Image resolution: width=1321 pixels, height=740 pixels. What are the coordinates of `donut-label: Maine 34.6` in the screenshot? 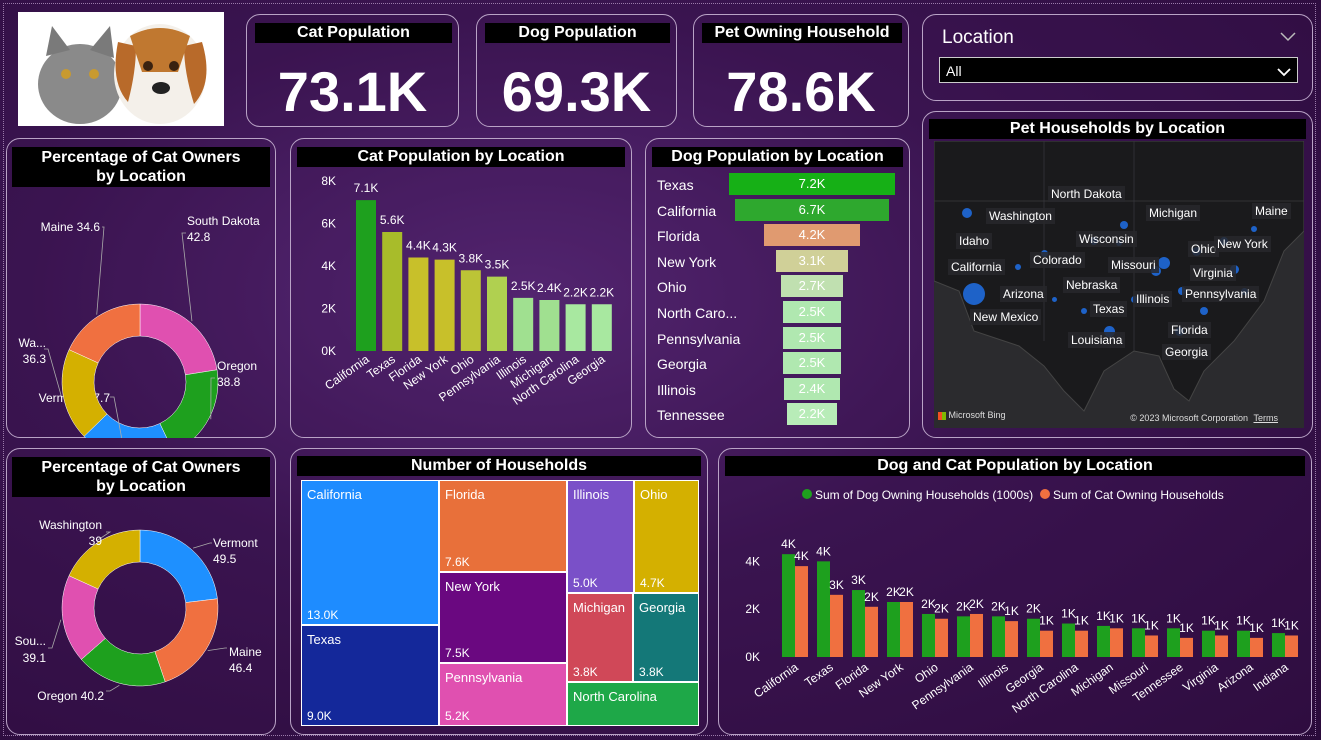 It's located at (71, 227).